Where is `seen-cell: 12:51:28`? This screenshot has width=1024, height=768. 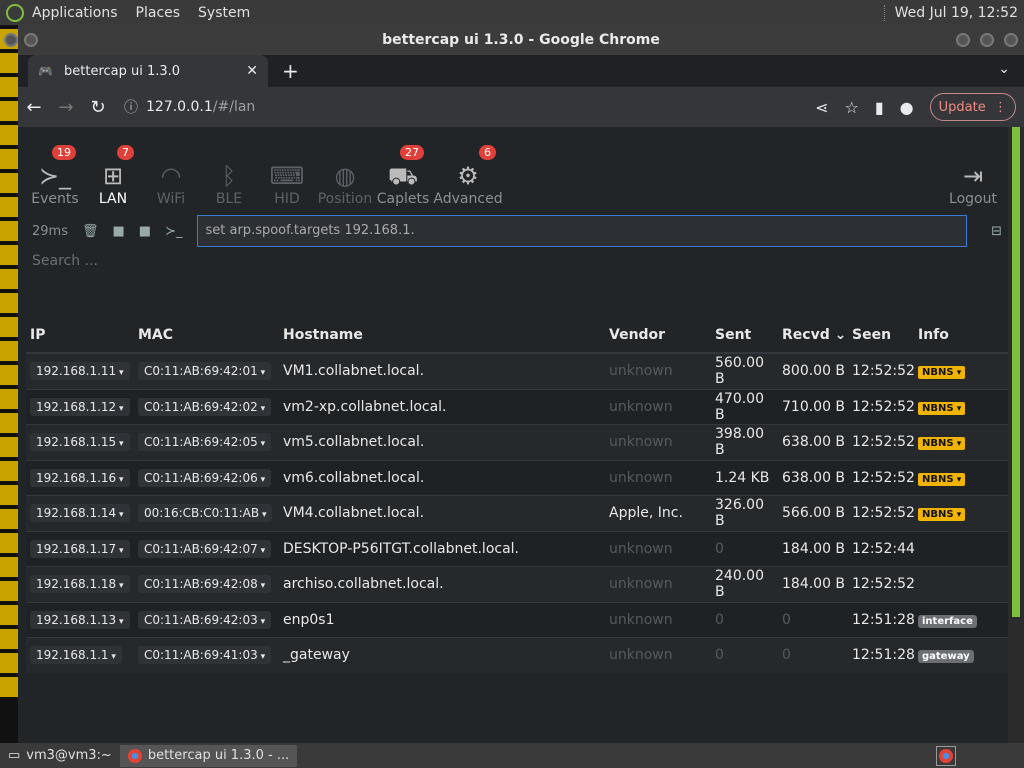 seen-cell: 12:51:28 is located at coordinates (883, 619).